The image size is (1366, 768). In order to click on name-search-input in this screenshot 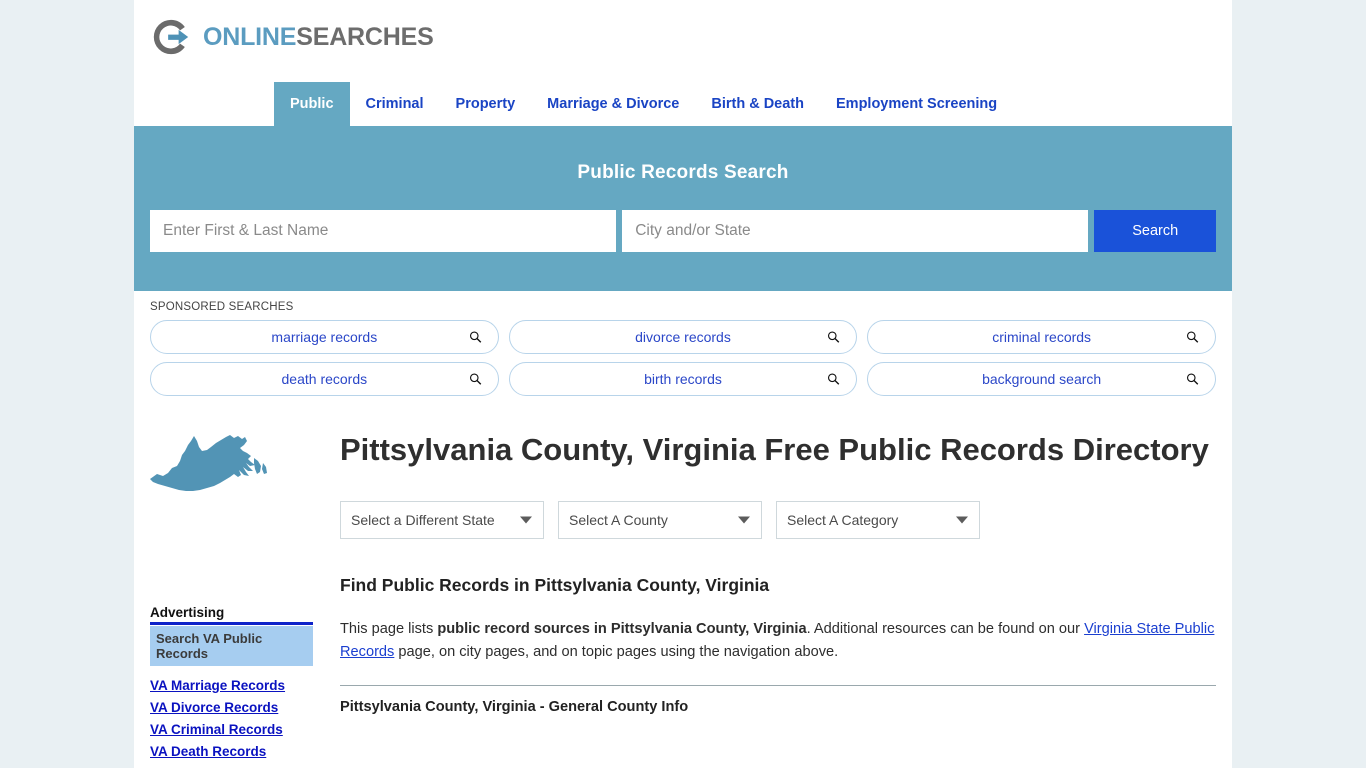, I will do `click(383, 231)`.